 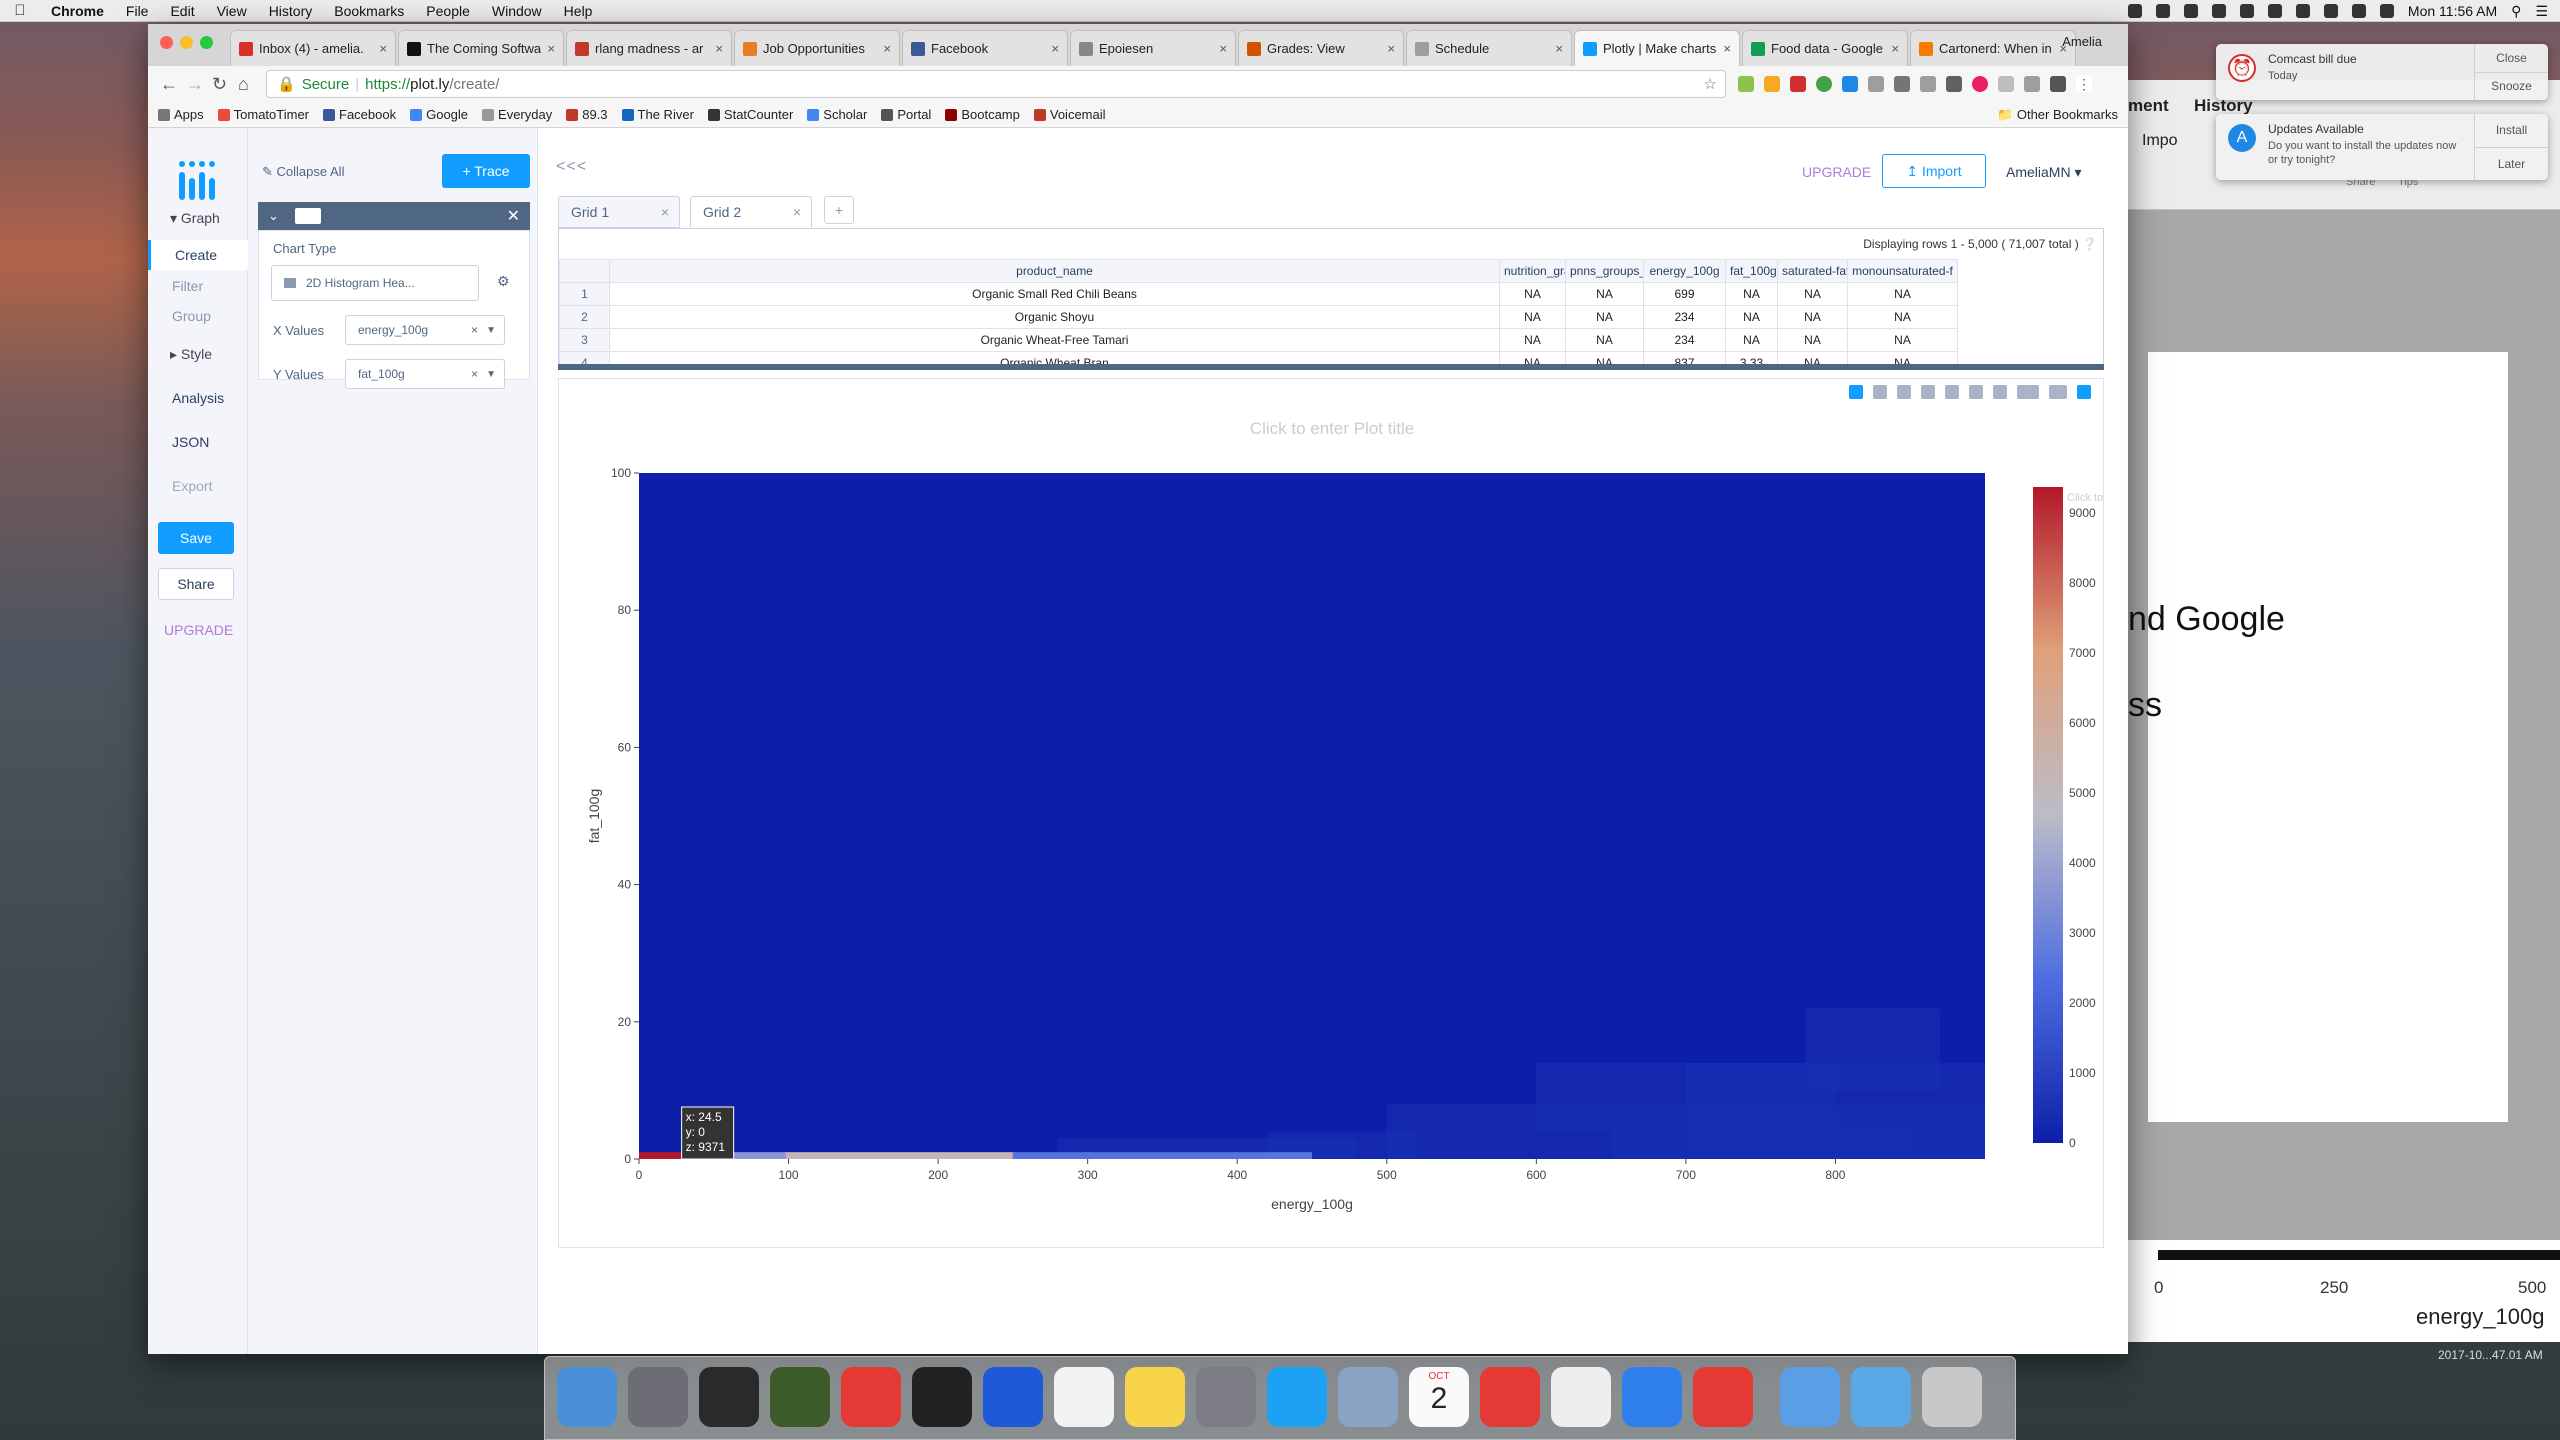 I want to click on notification-snooze-button: Snooze, so click(x=2511, y=86).